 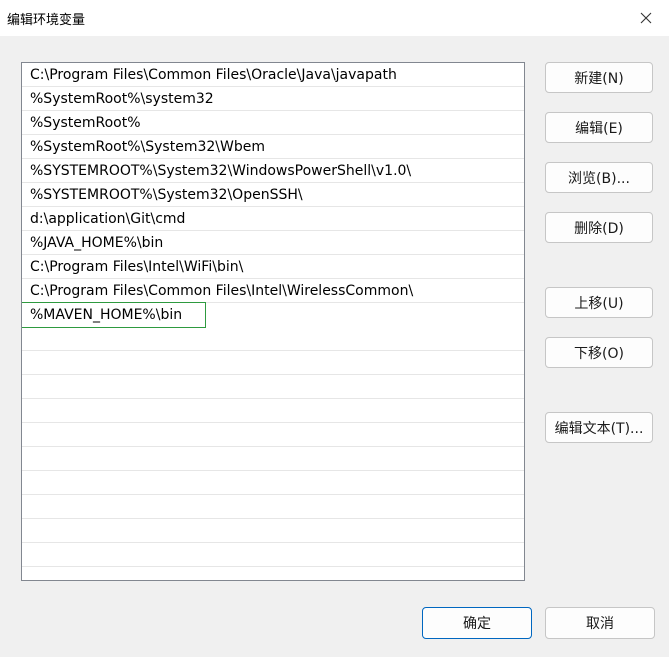 I want to click on list-item-text: C:\Program Files\Intel\WiFi\bin\, so click(x=137, y=267).